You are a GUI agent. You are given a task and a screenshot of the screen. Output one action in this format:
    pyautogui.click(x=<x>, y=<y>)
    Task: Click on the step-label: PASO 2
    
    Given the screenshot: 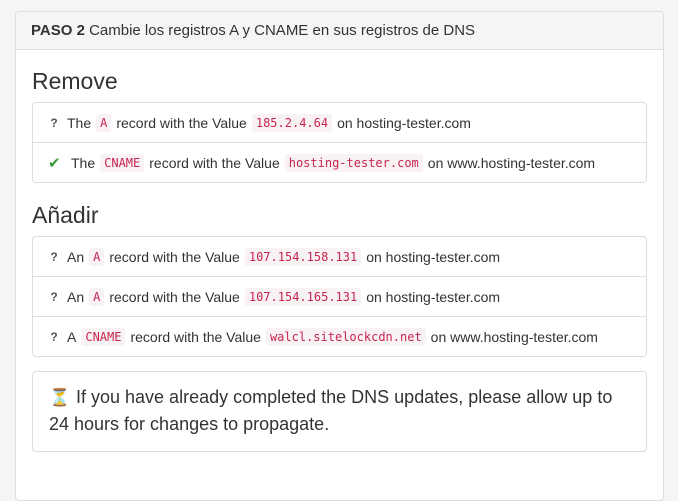 What is the action you would take?
    pyautogui.click(x=58, y=30)
    